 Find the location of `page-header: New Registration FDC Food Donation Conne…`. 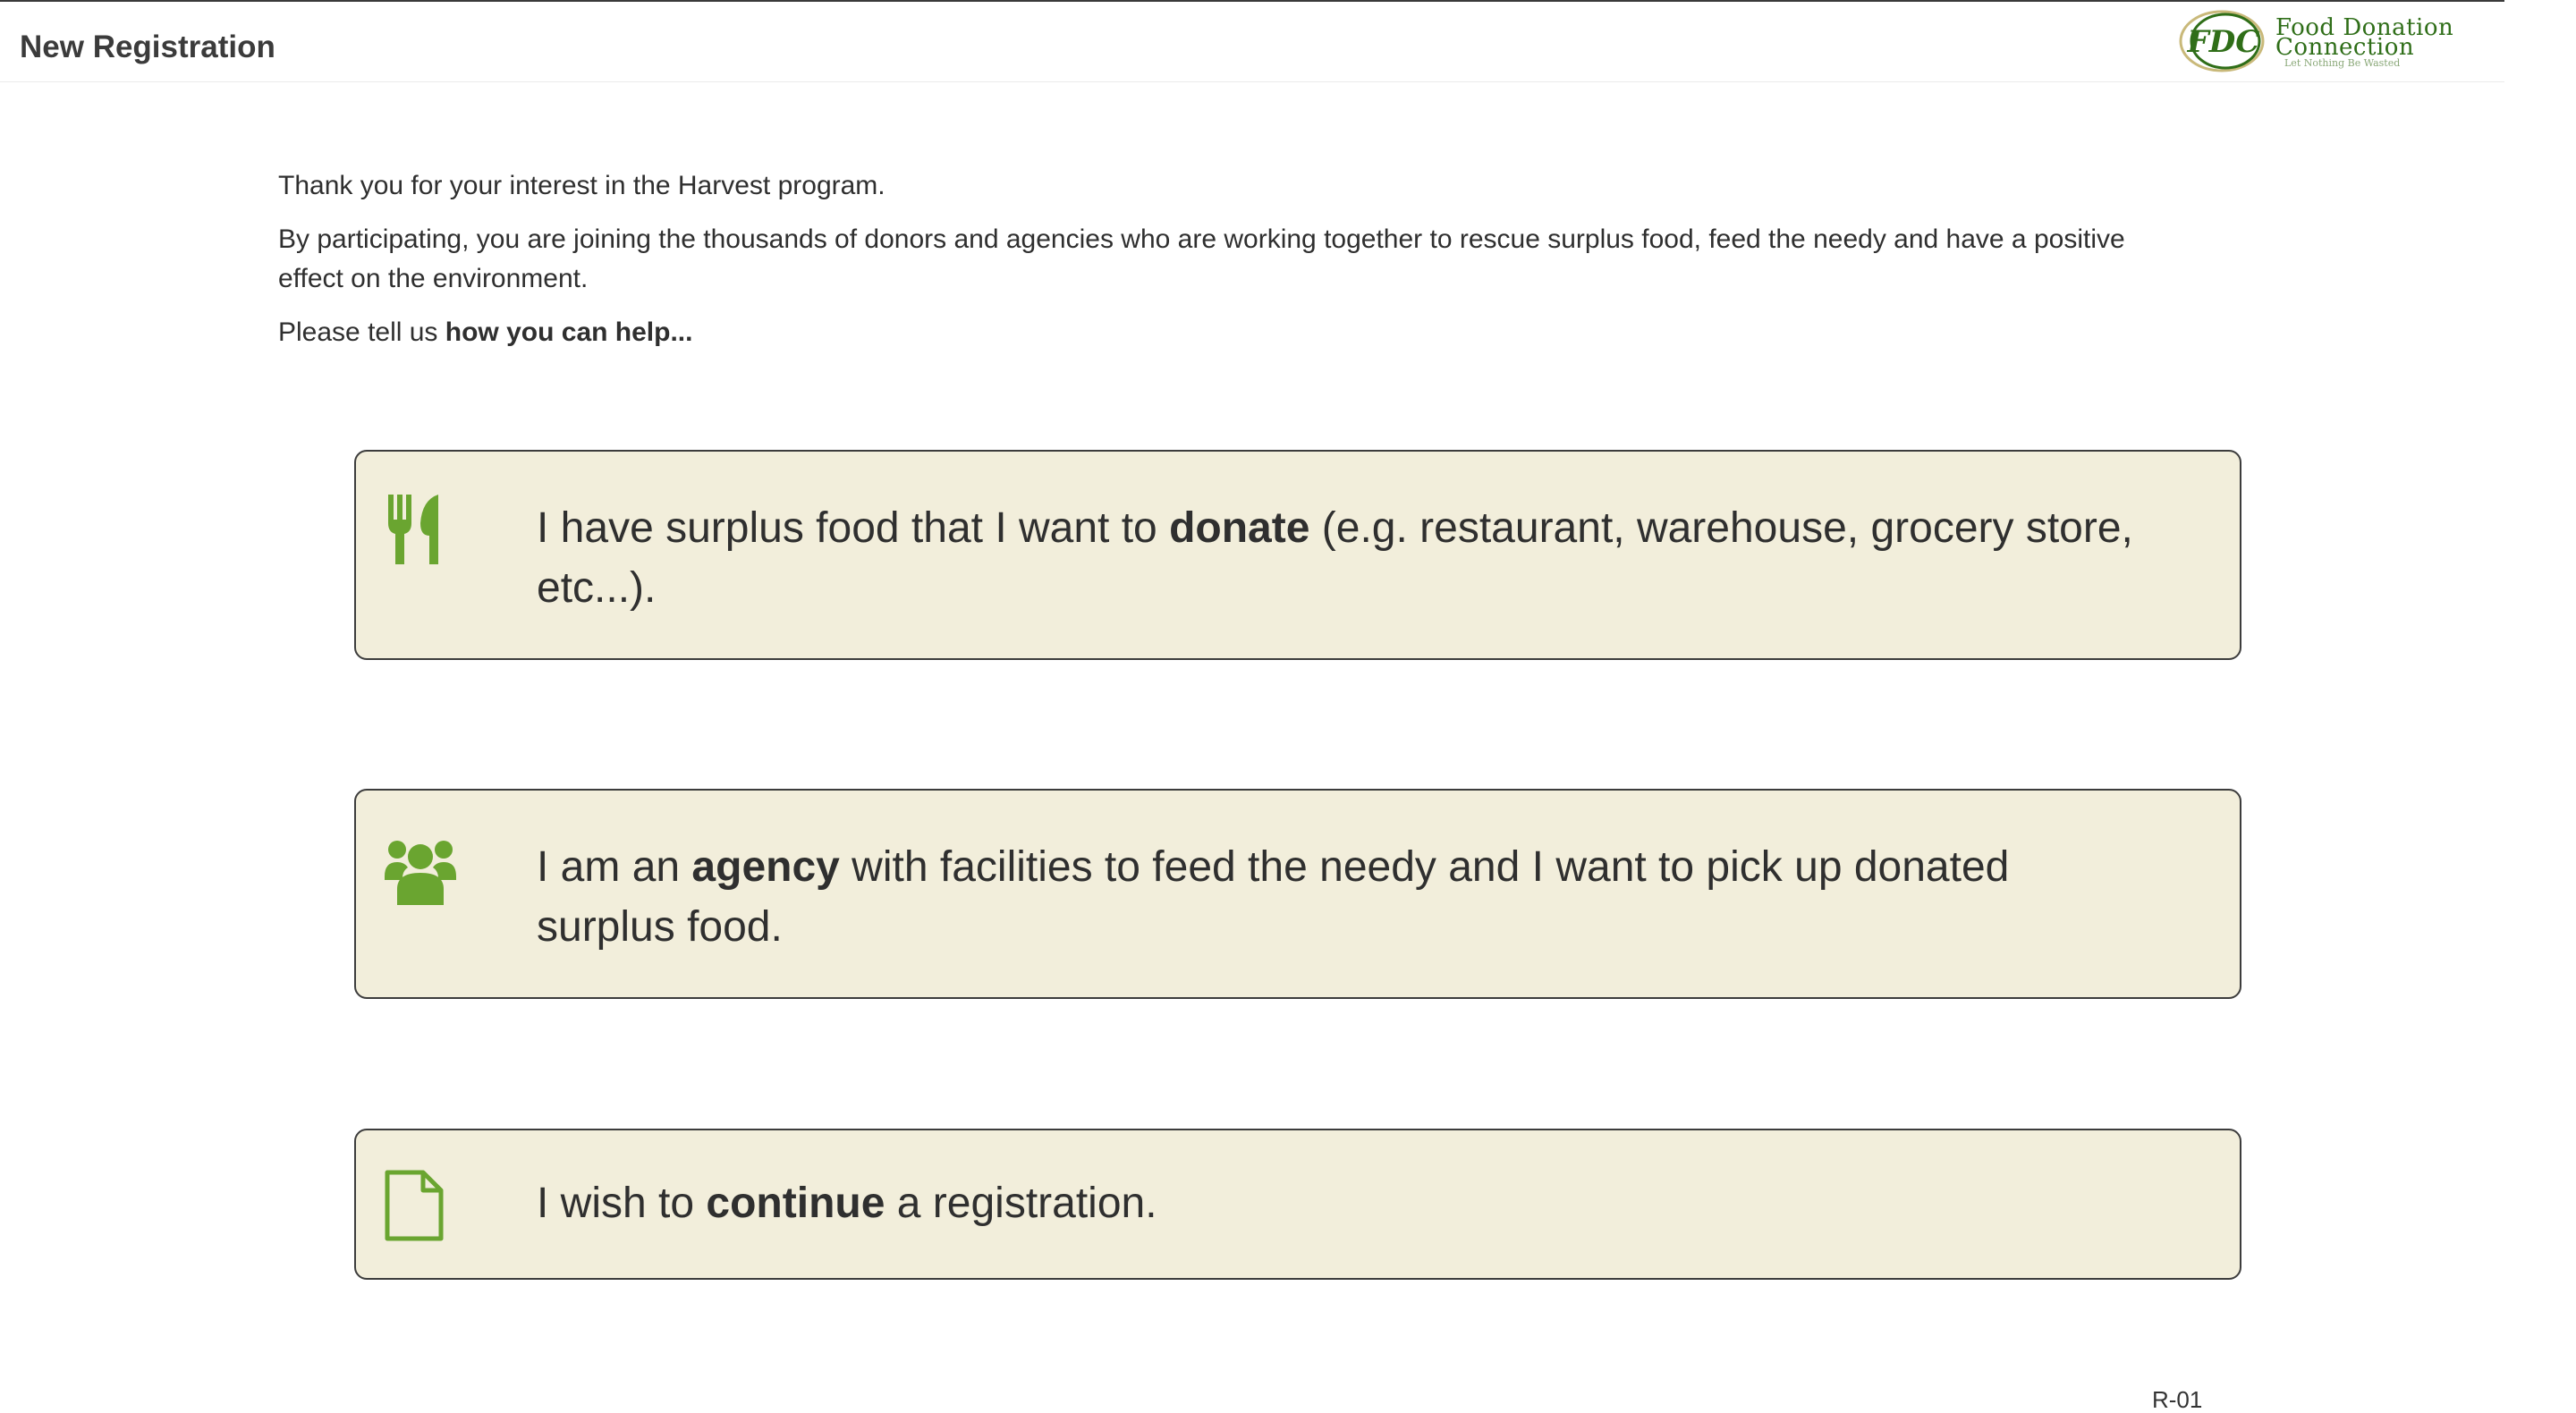

page-header: New Registration FDC Food Donation Conne… is located at coordinates (1252, 41).